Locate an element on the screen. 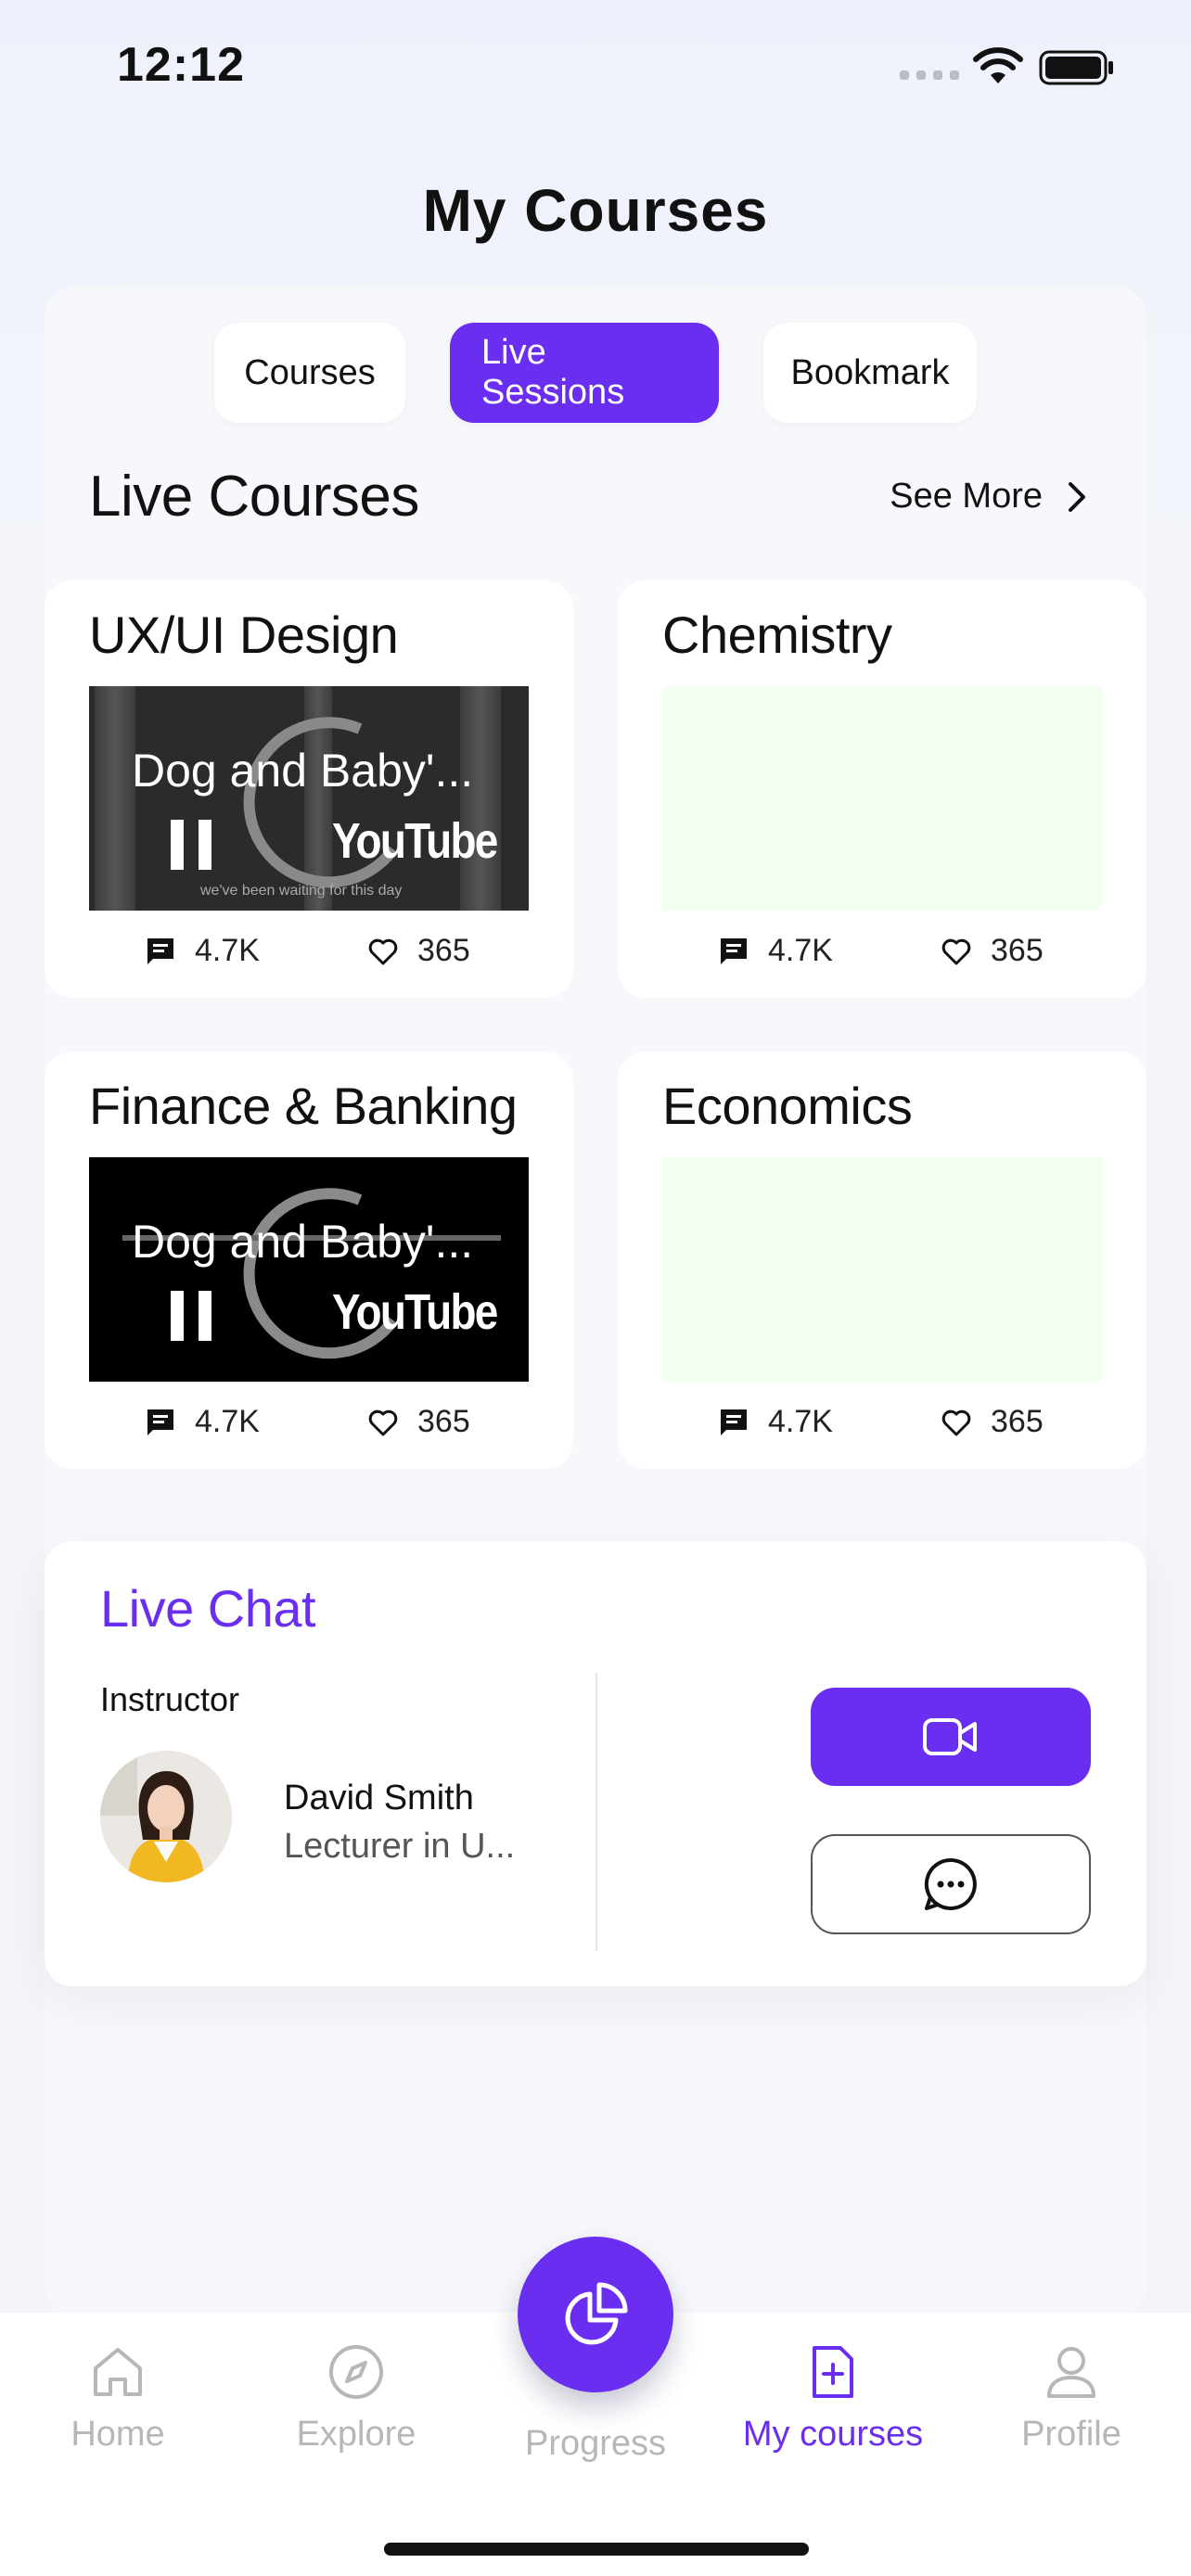 Image resolution: width=1191 pixels, height=2576 pixels. nav-item-progress: Progress is located at coordinates (595, 2444).